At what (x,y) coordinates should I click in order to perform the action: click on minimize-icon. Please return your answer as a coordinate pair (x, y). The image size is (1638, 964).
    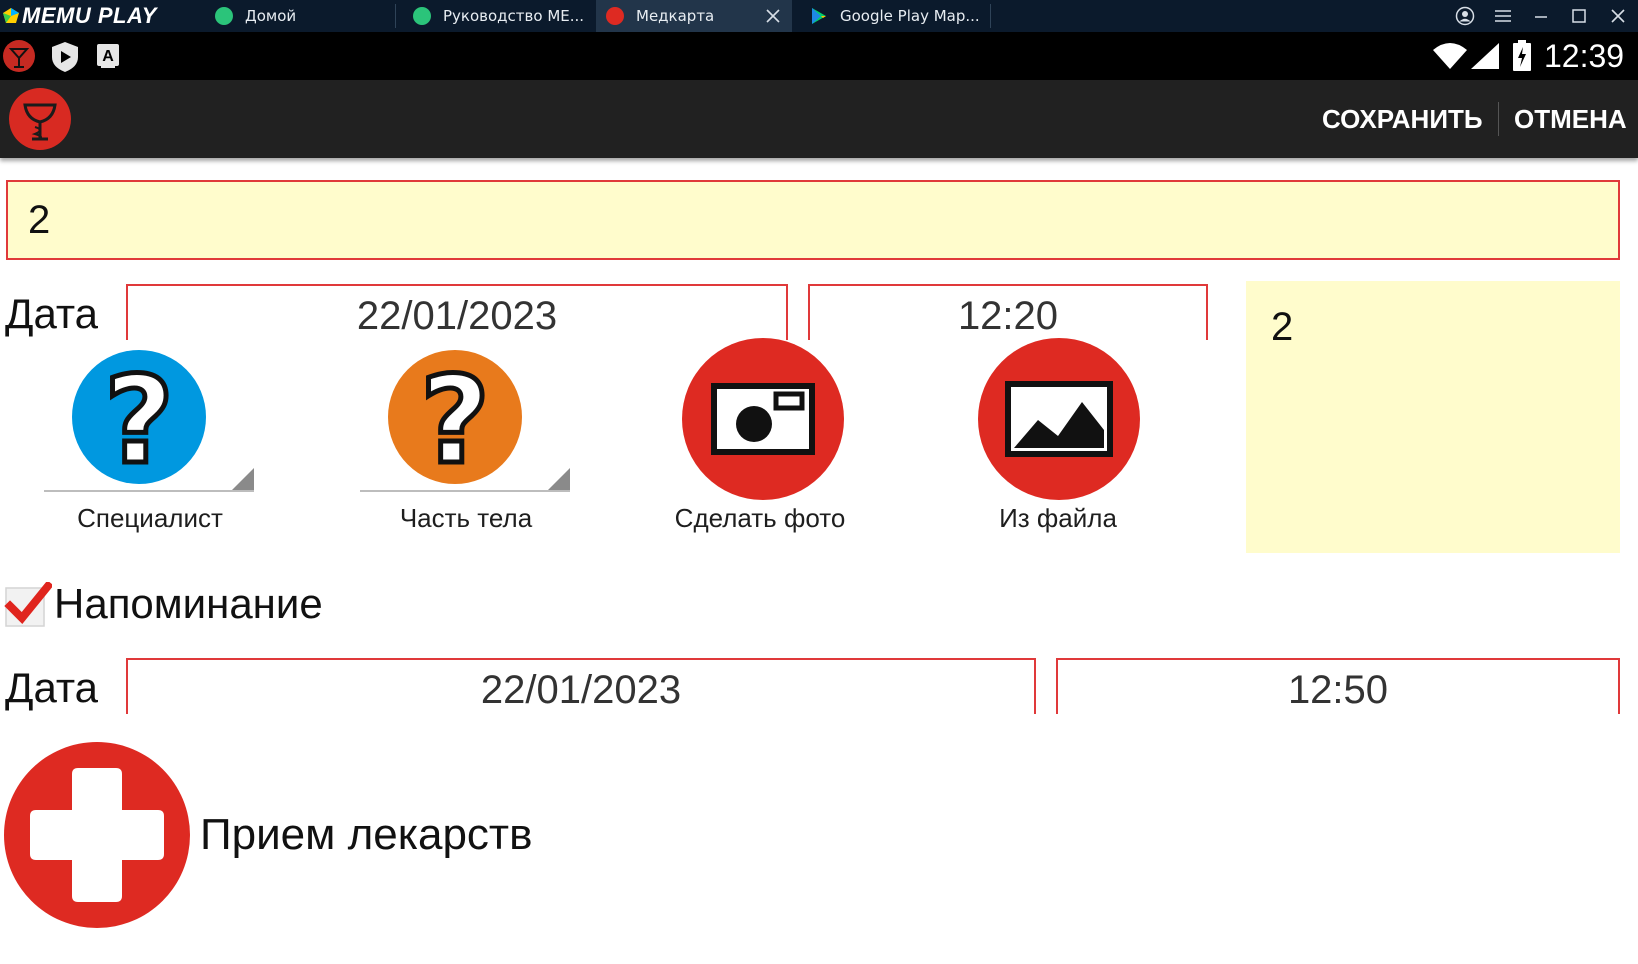
    Looking at the image, I should click on (1541, 17).